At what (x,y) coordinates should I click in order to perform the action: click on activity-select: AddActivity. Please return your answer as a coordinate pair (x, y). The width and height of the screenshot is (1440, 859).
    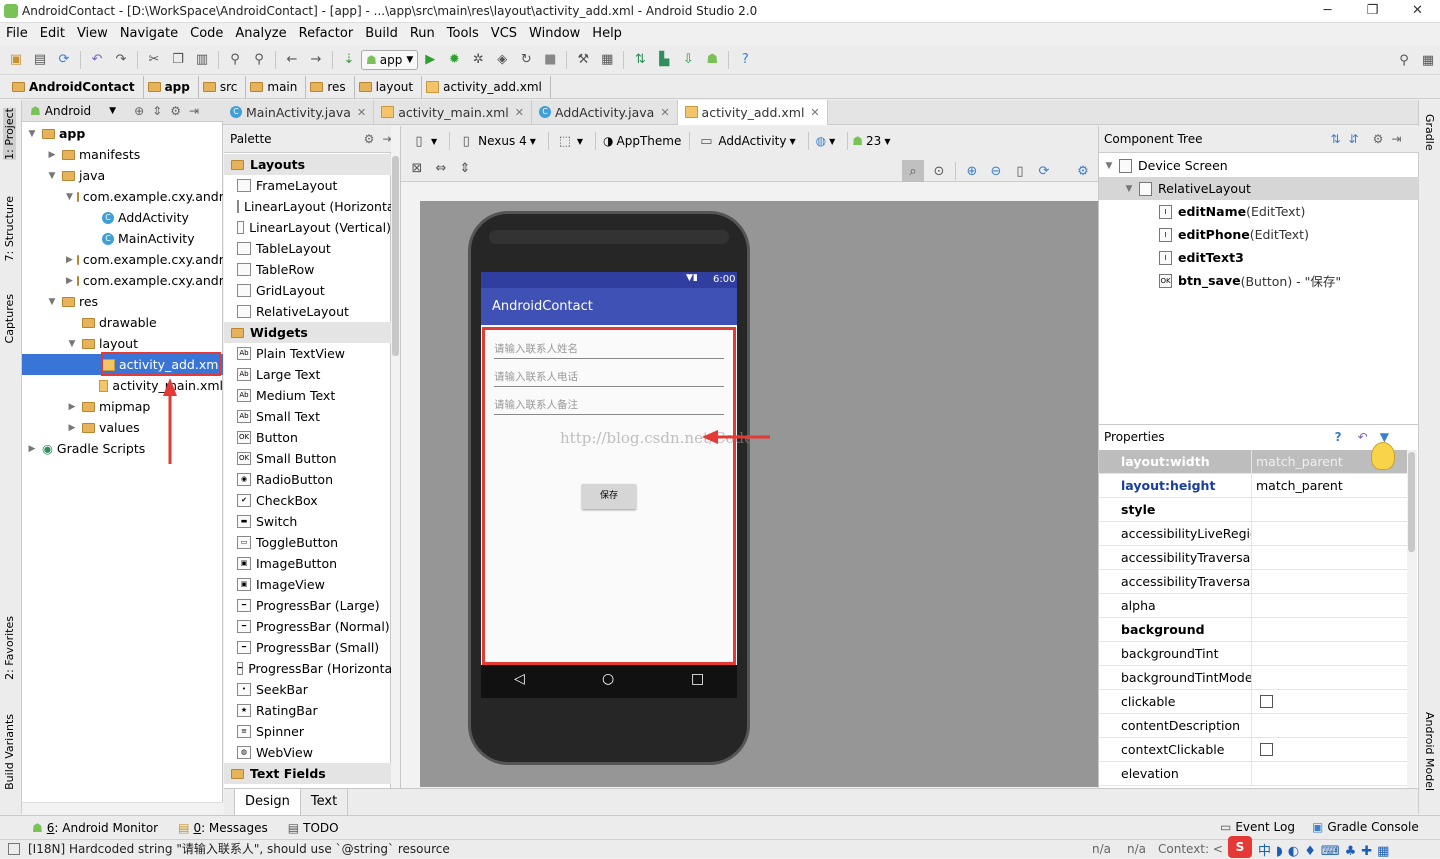
    Looking at the image, I should click on (752, 141).